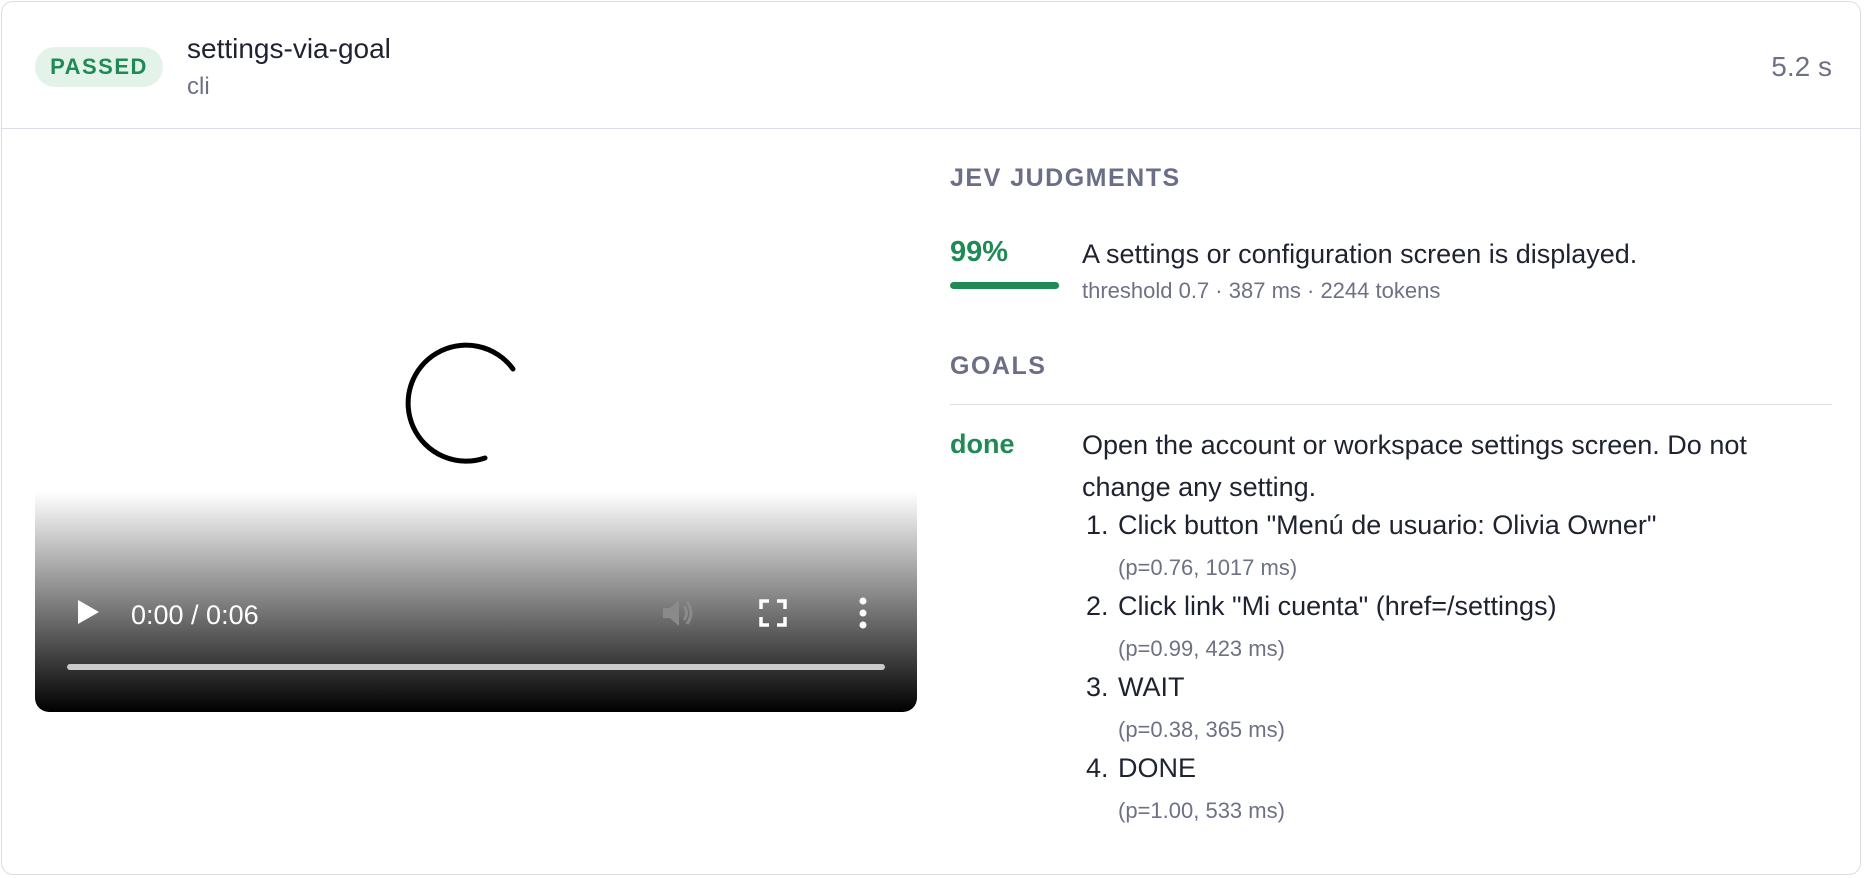 The image size is (1864, 878). I want to click on more-options-icon, so click(863, 613).